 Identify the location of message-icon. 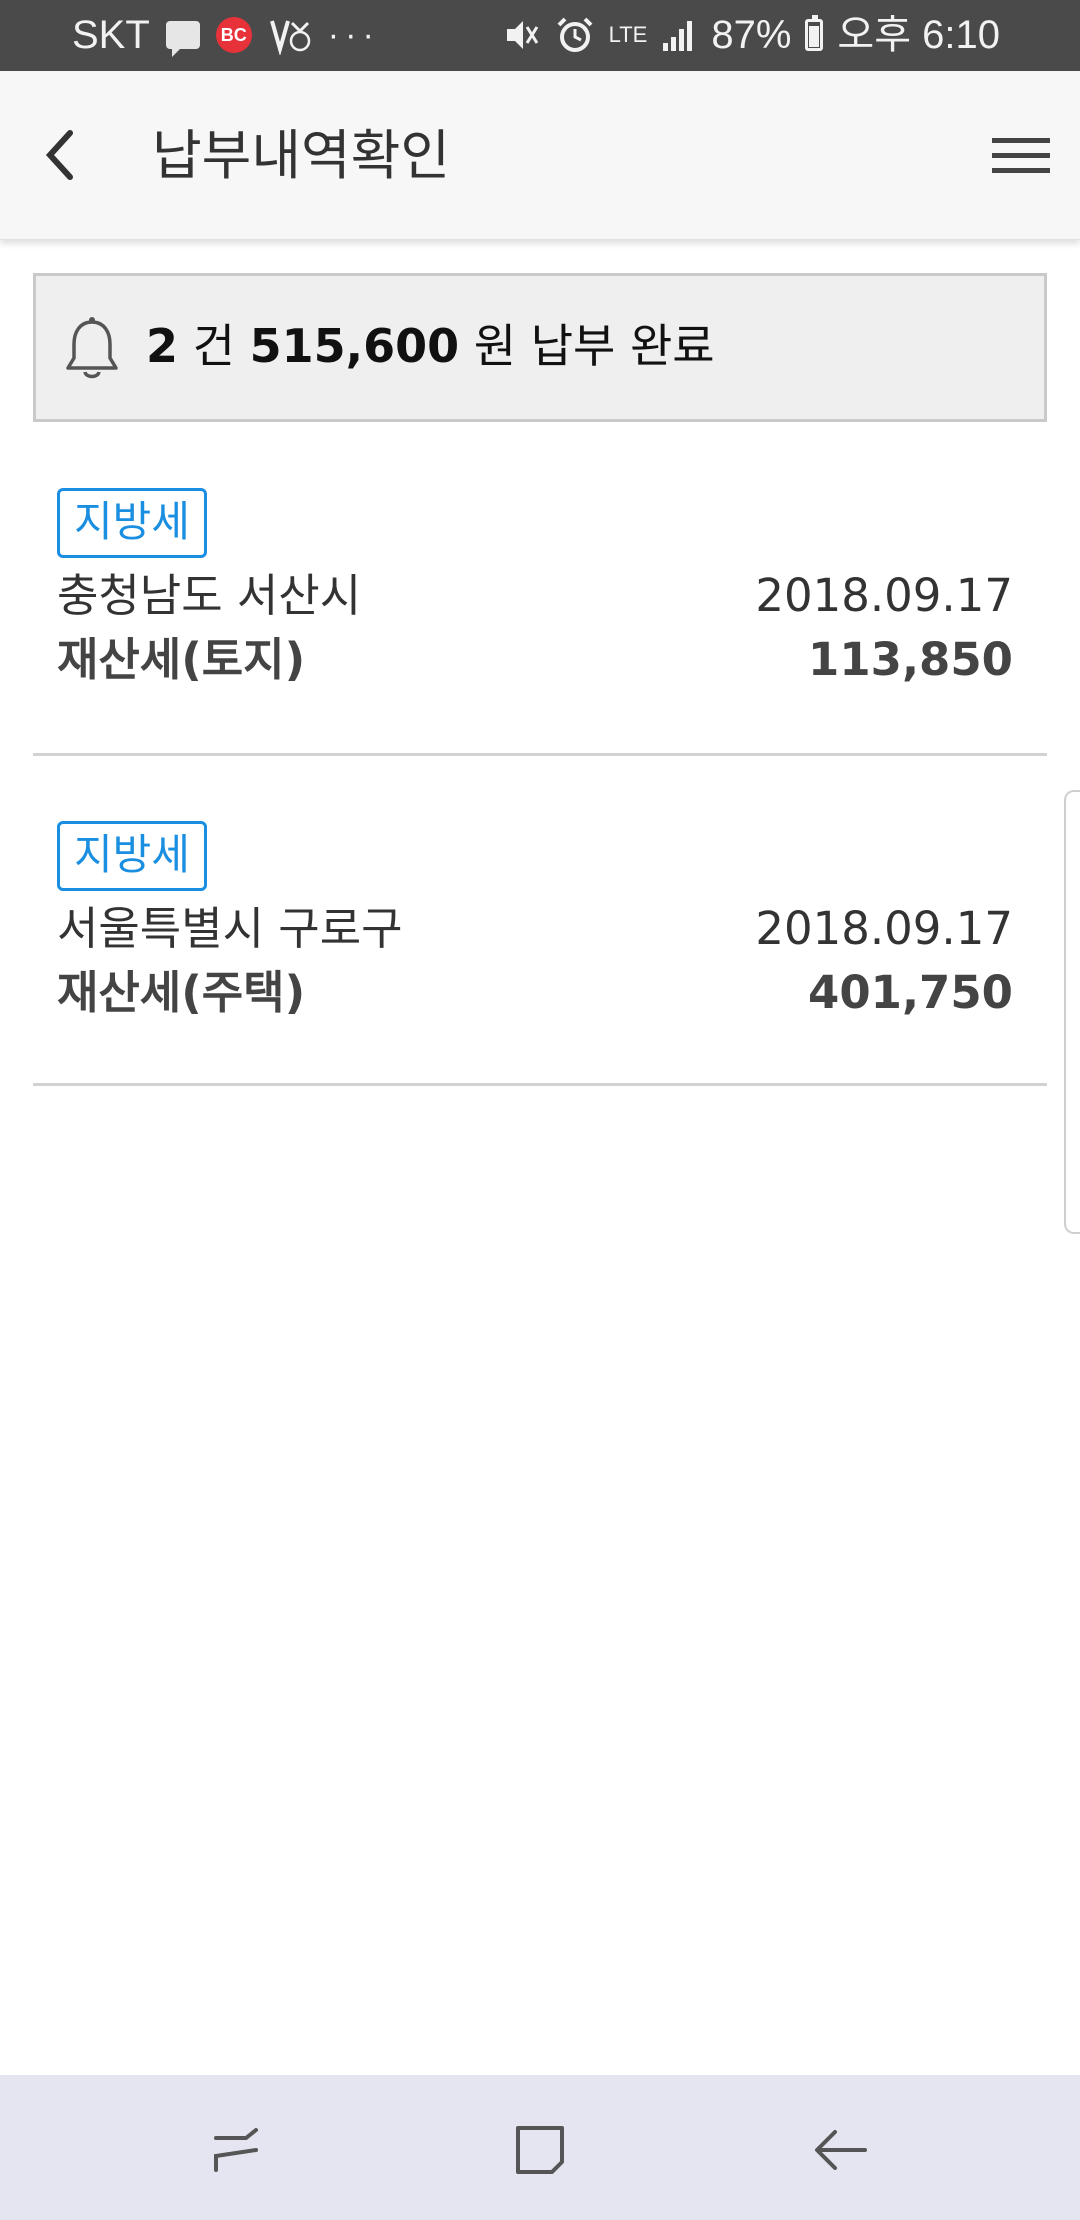
(182, 39).